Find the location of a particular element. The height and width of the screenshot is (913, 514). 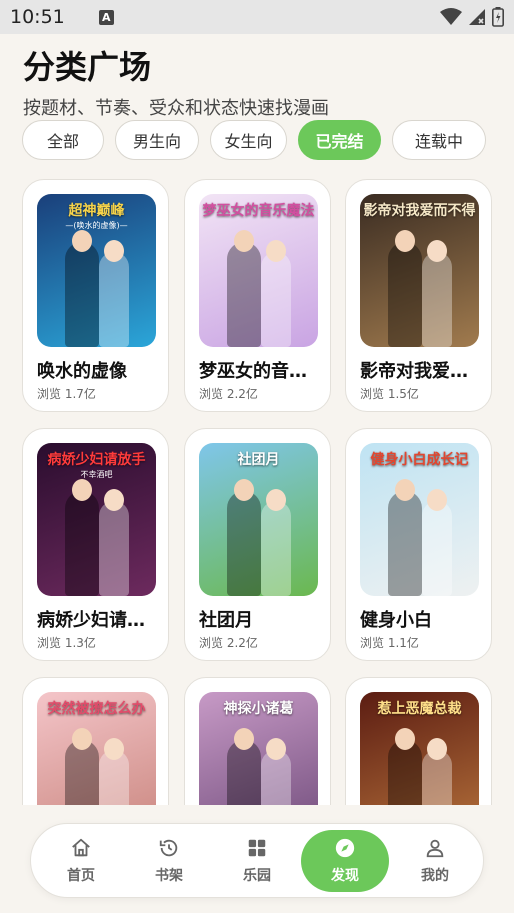

home-icon is located at coordinates (81, 847).